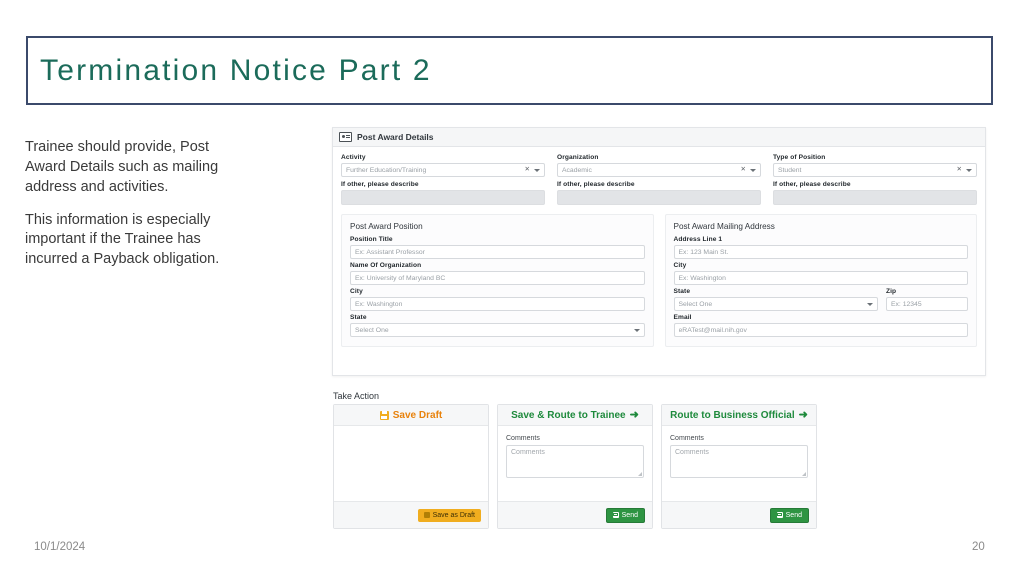 This screenshot has height=576, width=1024. Describe the element at coordinates (775, 304) in the screenshot. I see `mailing-state-select: Select One` at that location.